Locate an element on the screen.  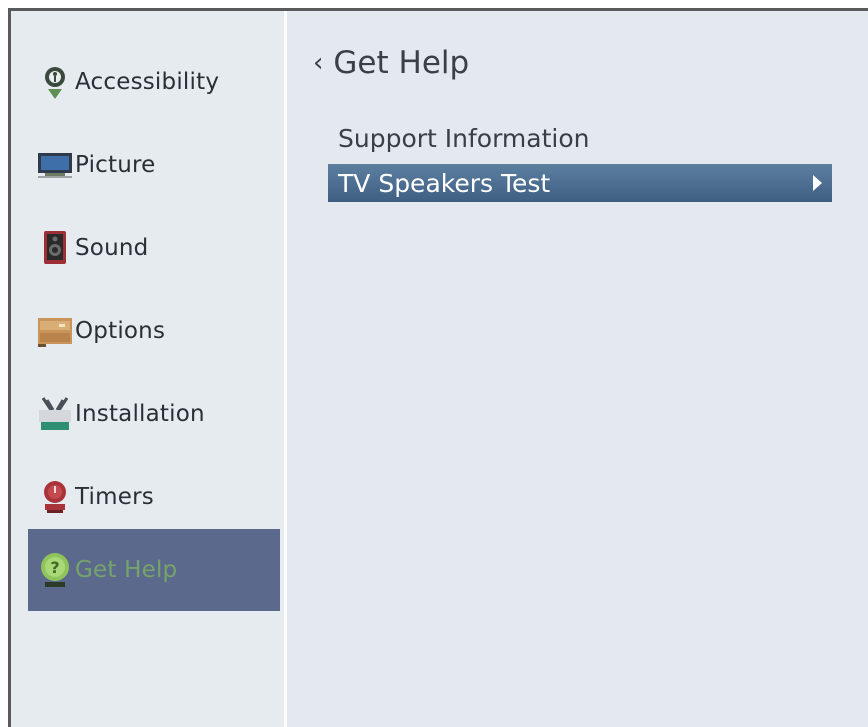
sidebar-item-timers: Timers is located at coordinates (154, 497).